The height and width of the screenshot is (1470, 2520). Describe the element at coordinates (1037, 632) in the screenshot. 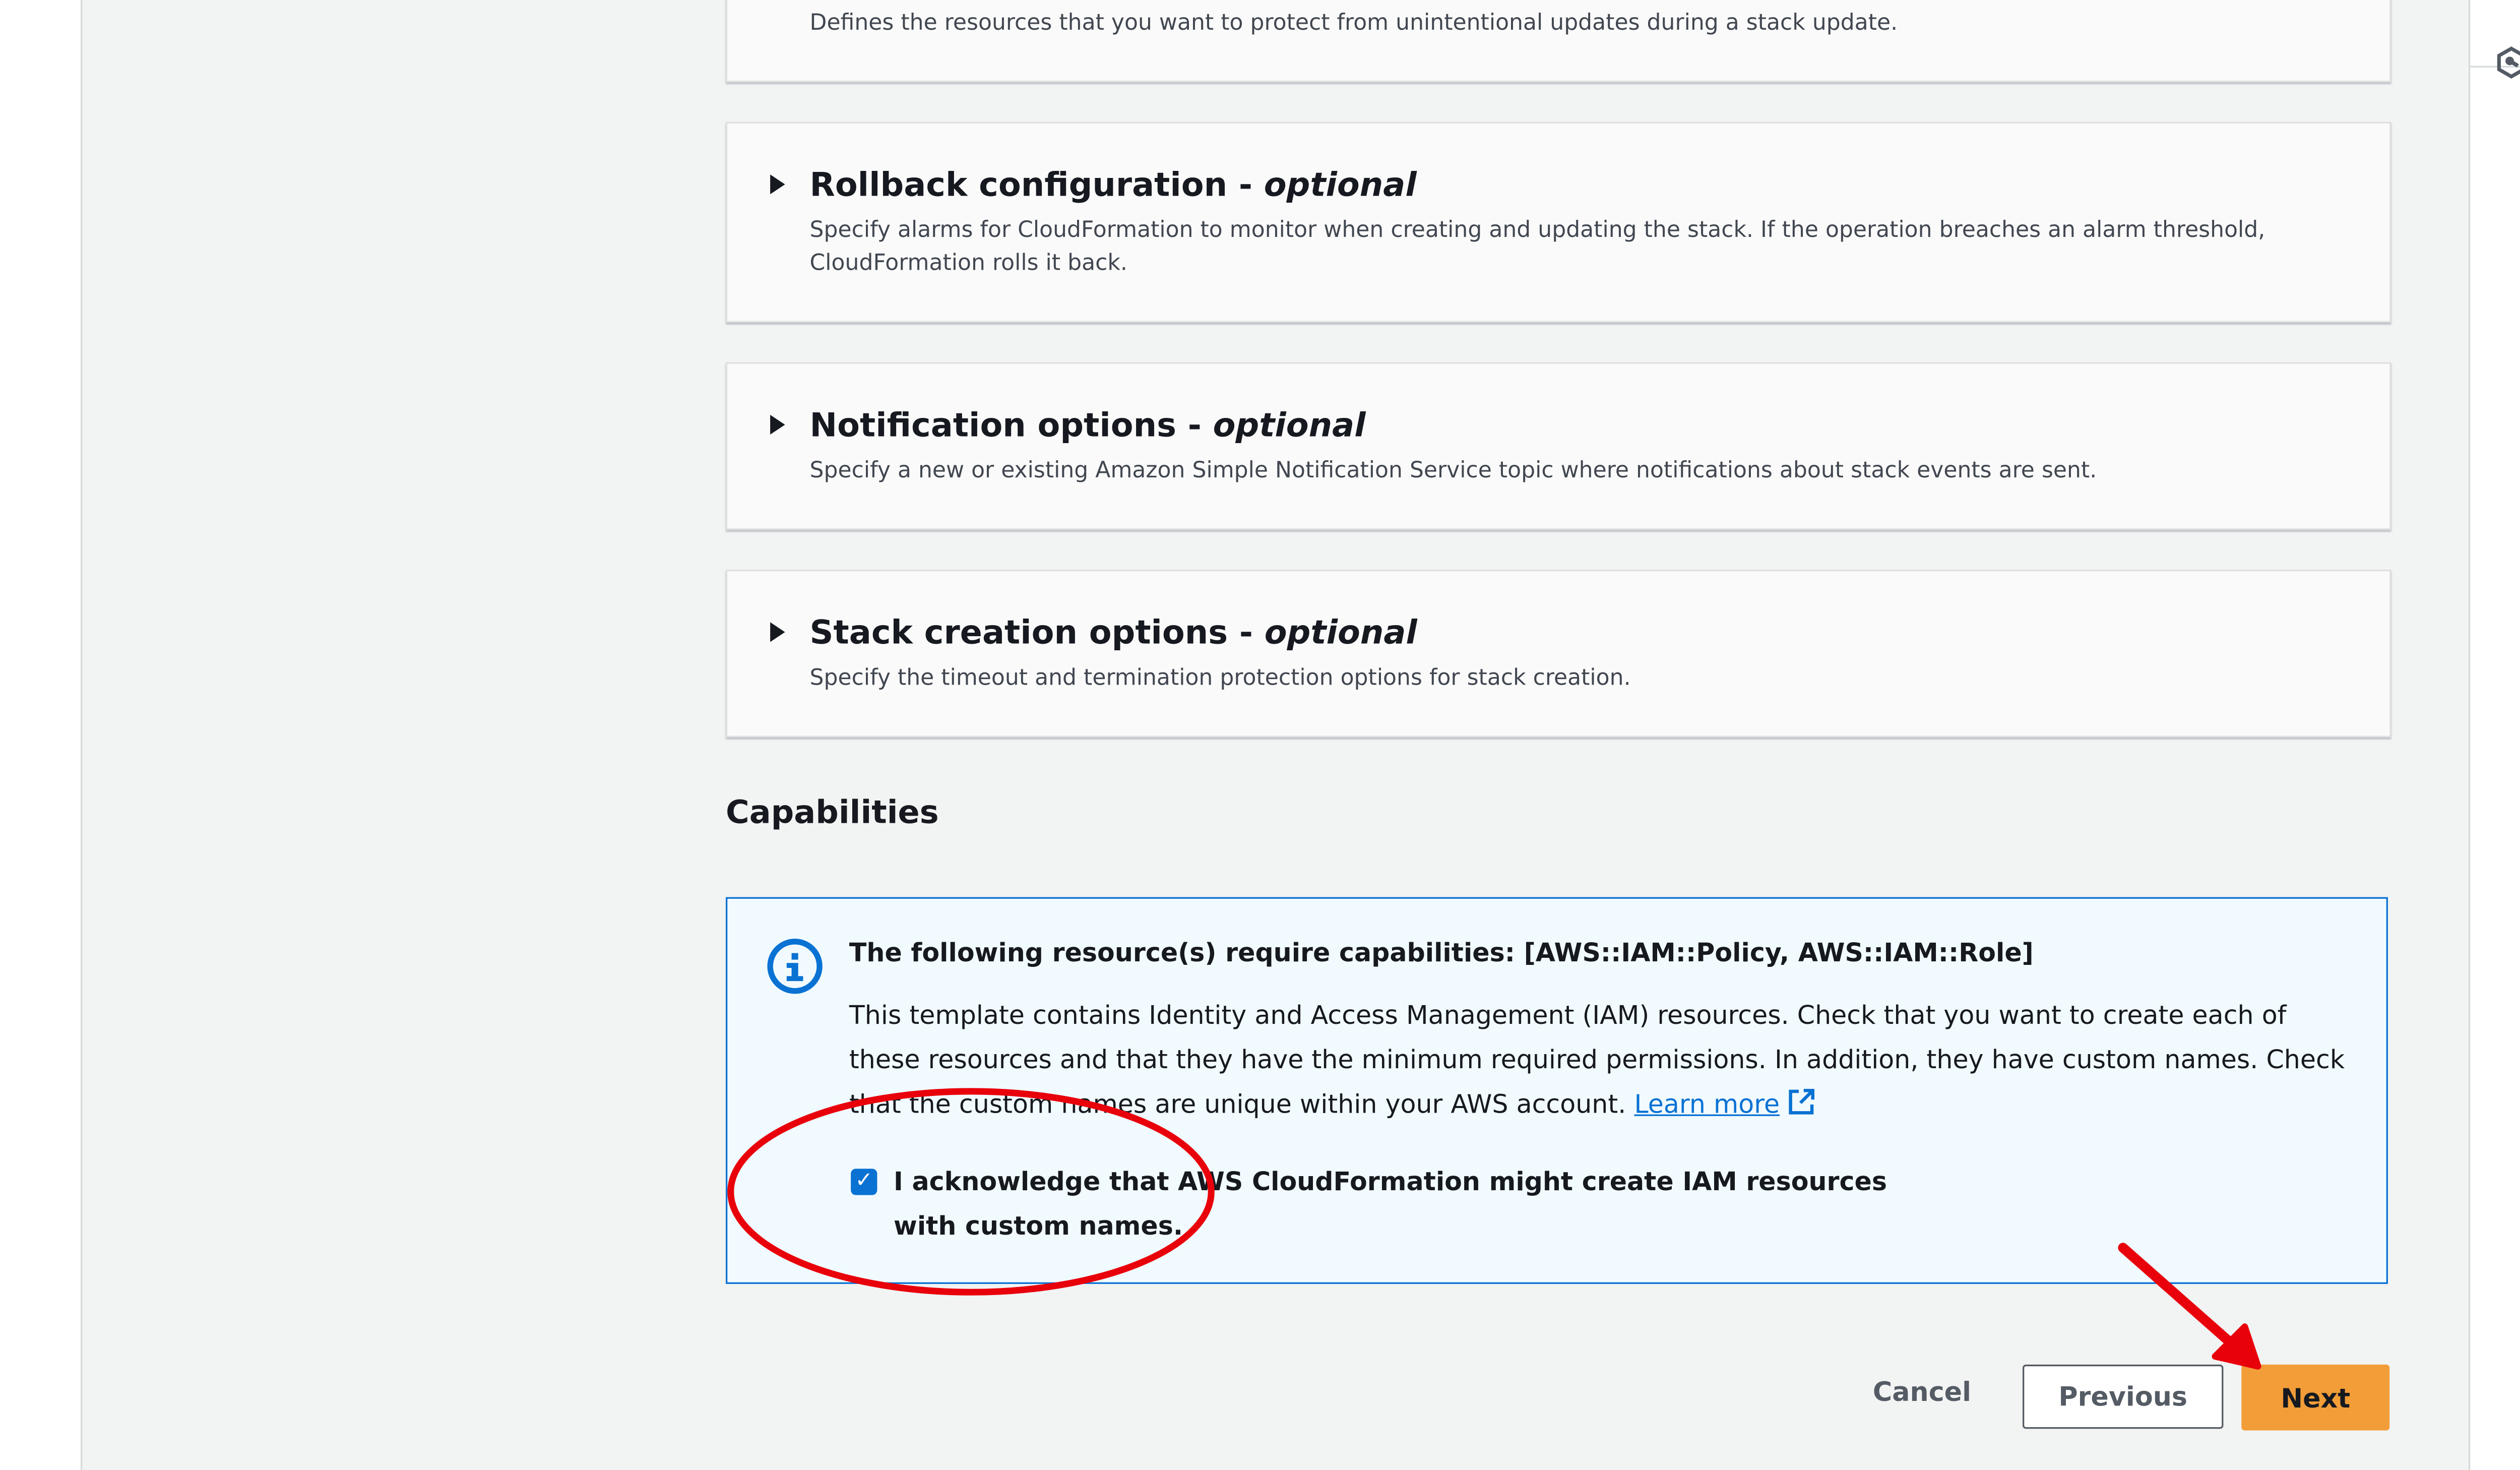

I see `section-title-text: Stack creation options -` at that location.